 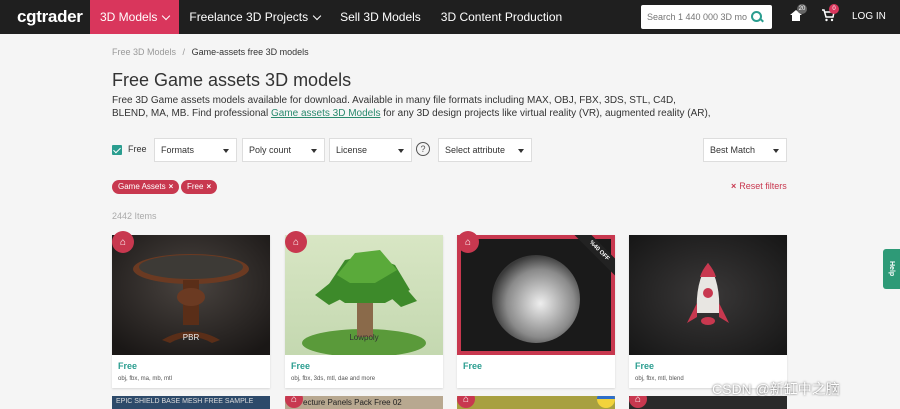 I want to click on product-card: ⌂ PBR Free obj, fbx, ma, mb, mtl, so click(x=191, y=309).